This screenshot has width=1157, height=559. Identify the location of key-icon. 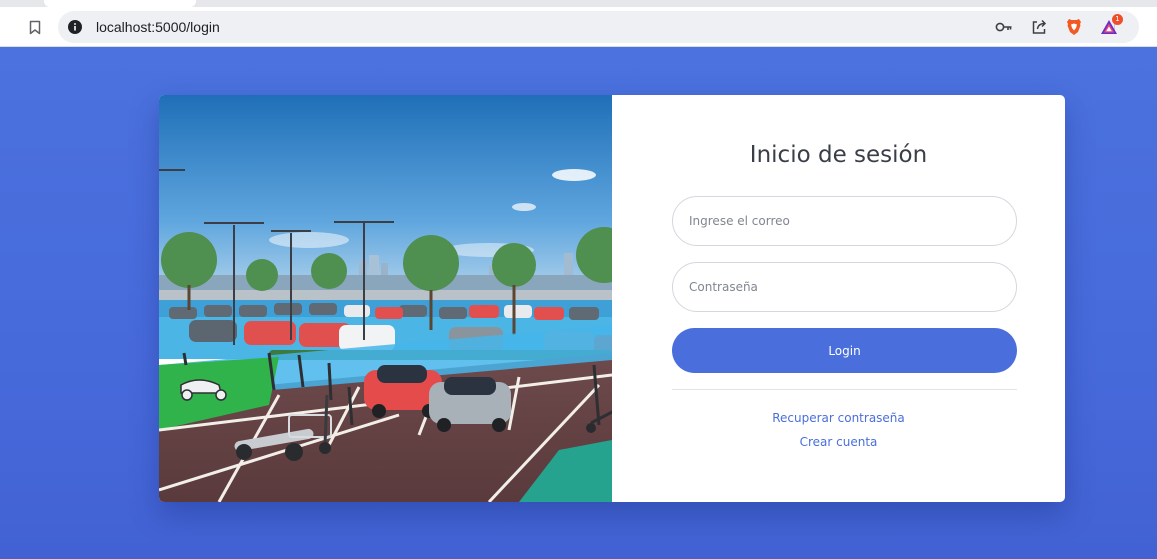
(1004, 27).